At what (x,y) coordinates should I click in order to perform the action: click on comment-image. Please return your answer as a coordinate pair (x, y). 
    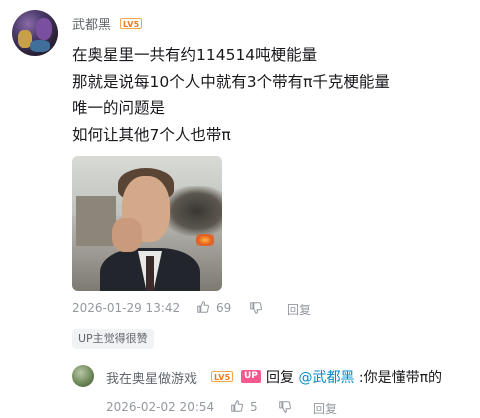
    Looking at the image, I should click on (147, 223).